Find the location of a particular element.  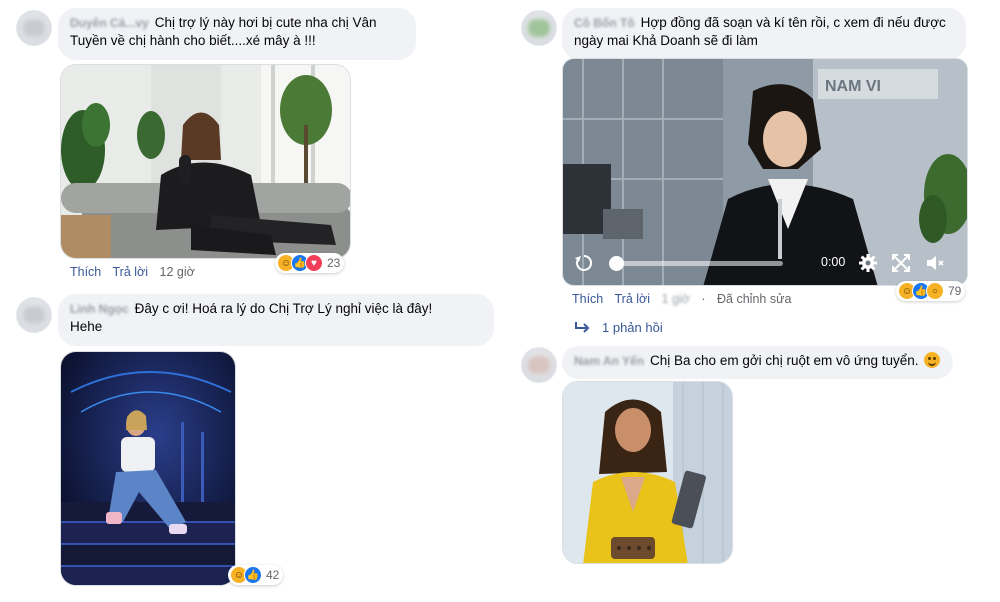

love-reaction-icon: ♥ is located at coordinates (314, 263).